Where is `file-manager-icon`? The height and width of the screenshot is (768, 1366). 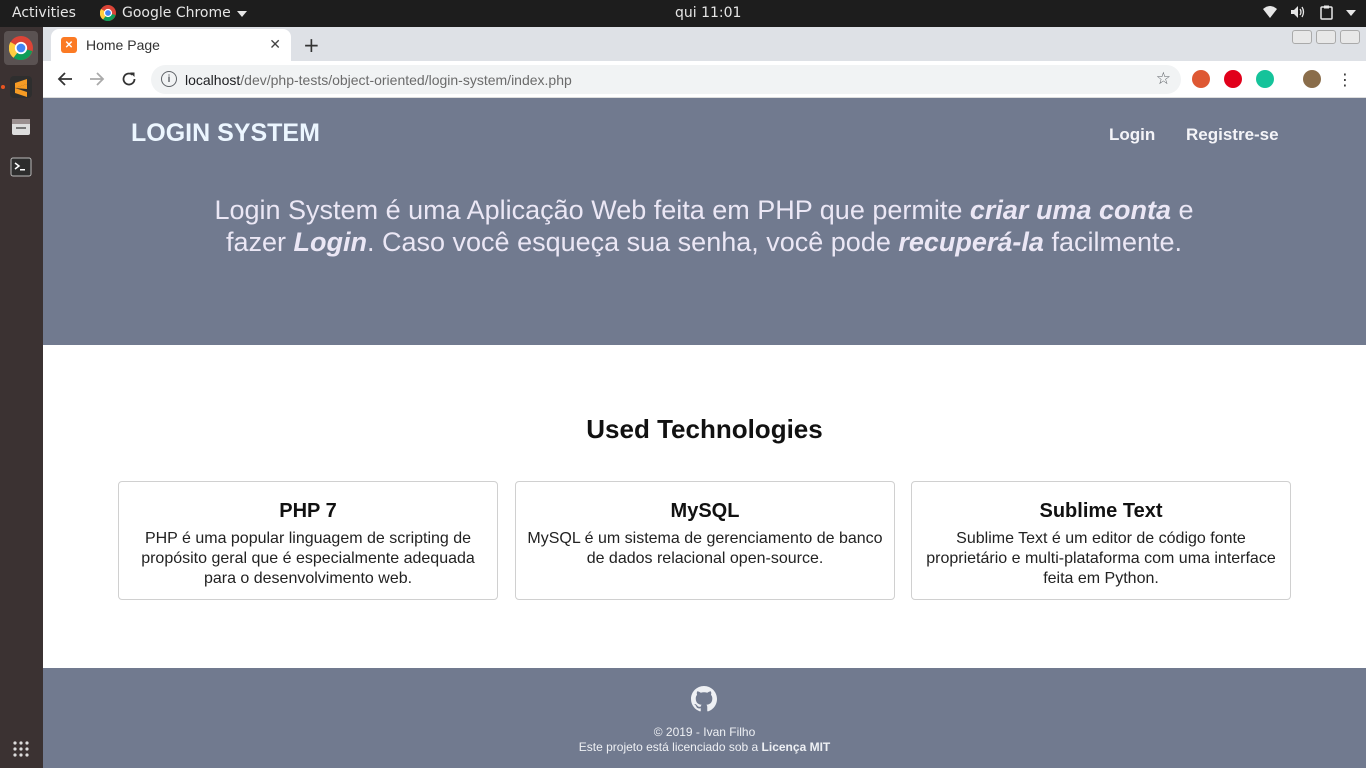
file-manager-icon is located at coordinates (21, 127).